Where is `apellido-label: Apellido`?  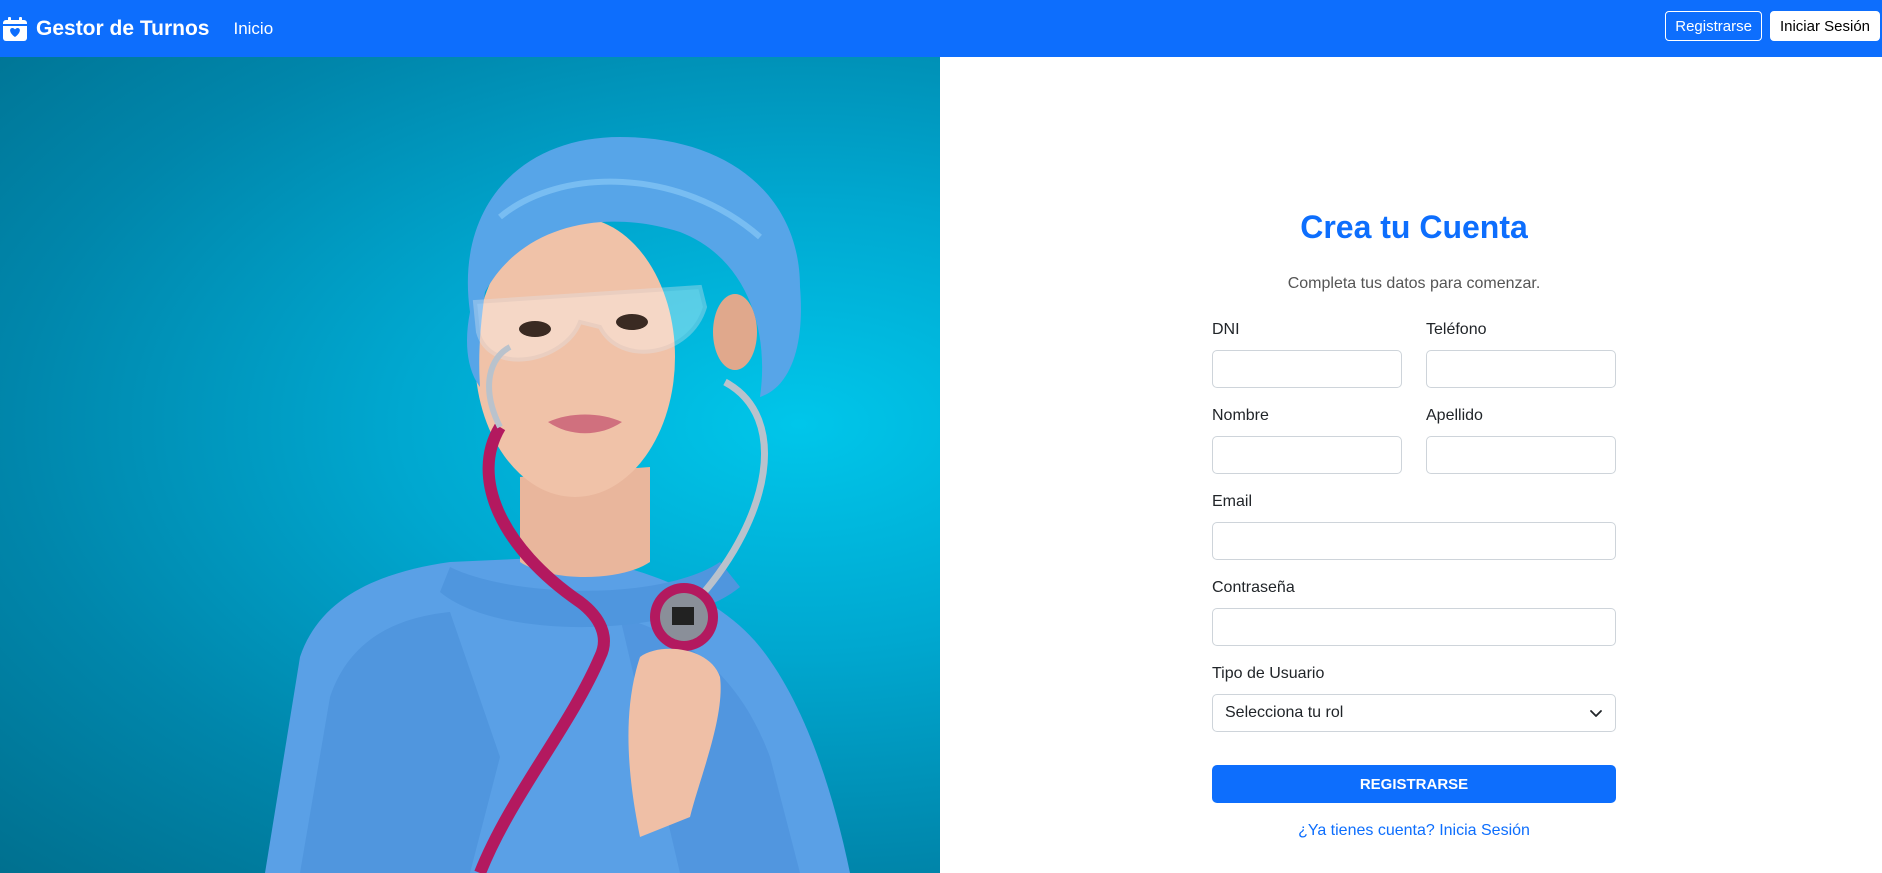
apellido-label: Apellido is located at coordinates (1454, 415).